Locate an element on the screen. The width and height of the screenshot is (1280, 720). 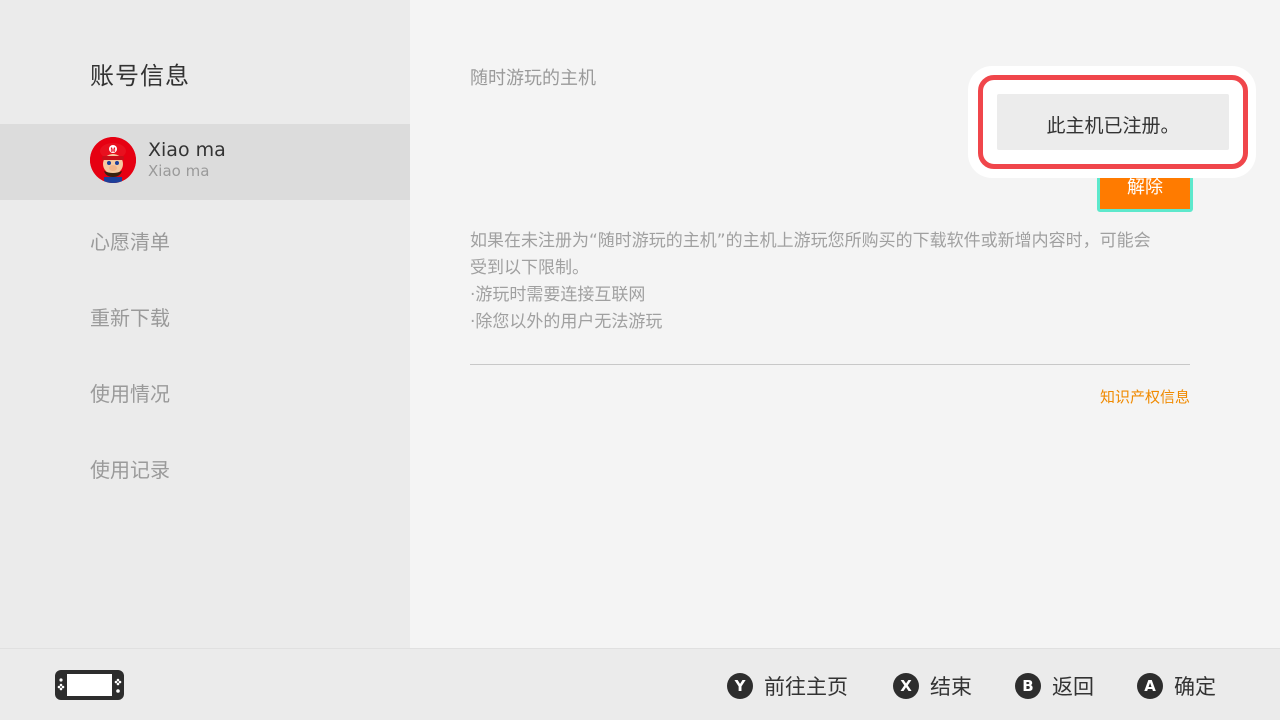
y-button-icon: Y is located at coordinates (740, 686).